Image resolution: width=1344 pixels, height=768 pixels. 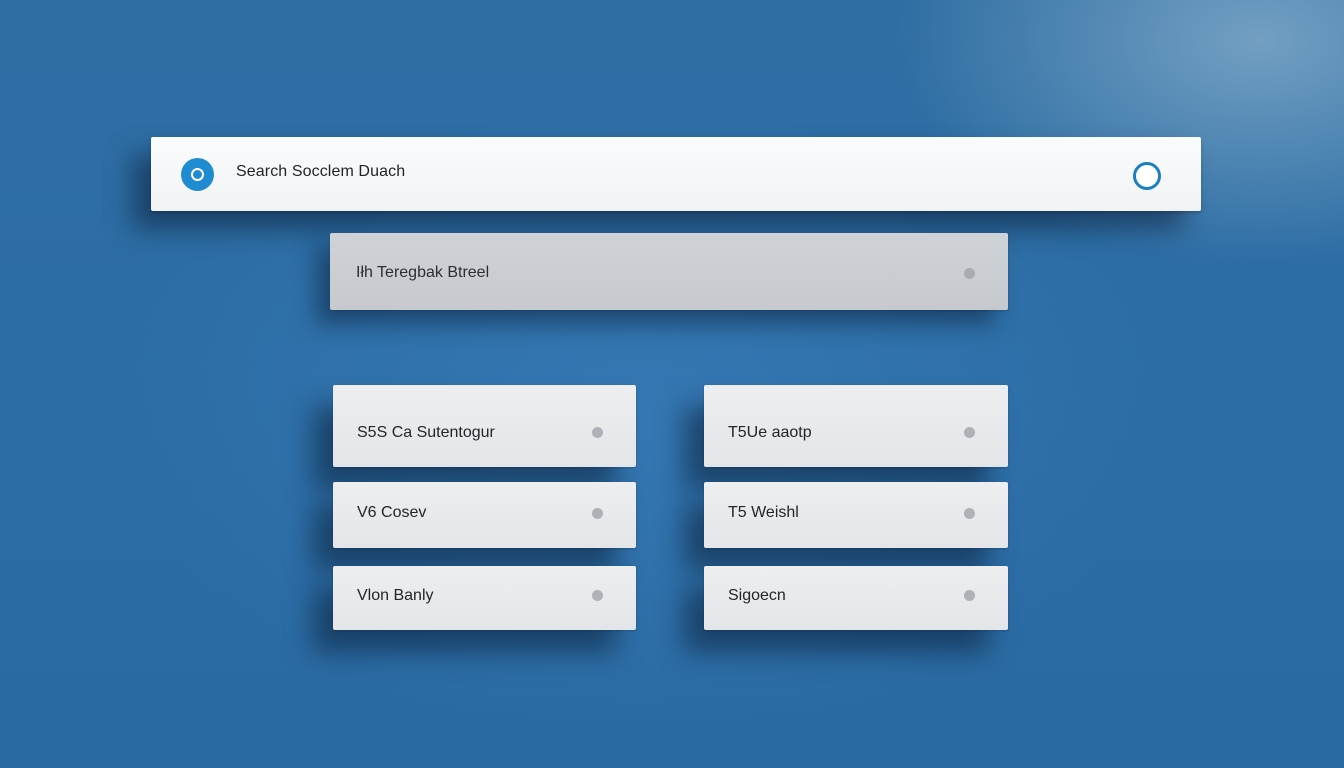 I want to click on option-card-4: T5 Weishl, so click(x=856, y=515).